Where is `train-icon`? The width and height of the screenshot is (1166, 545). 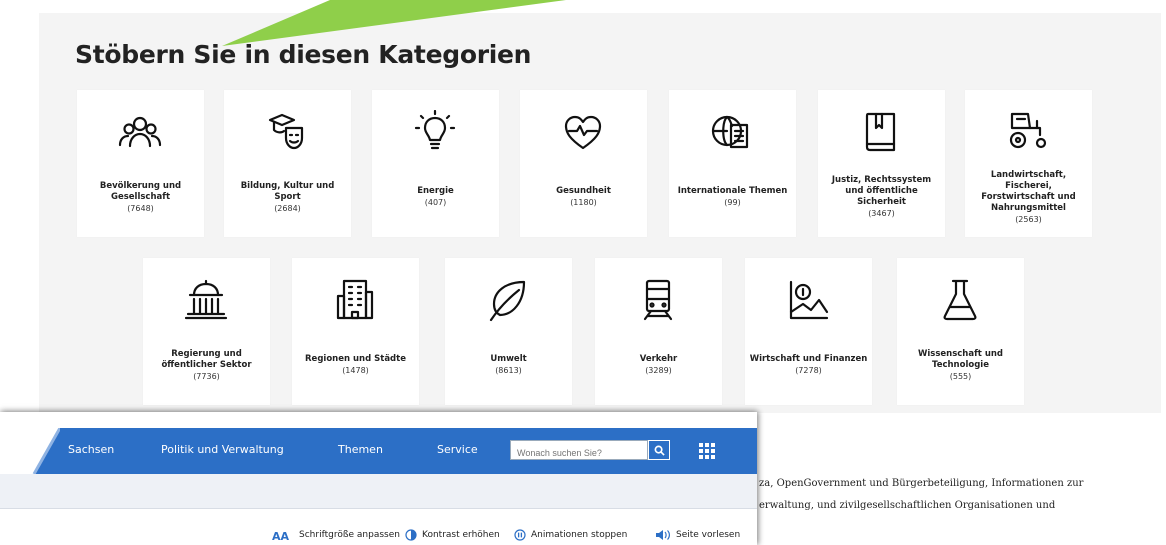 train-icon is located at coordinates (658, 300).